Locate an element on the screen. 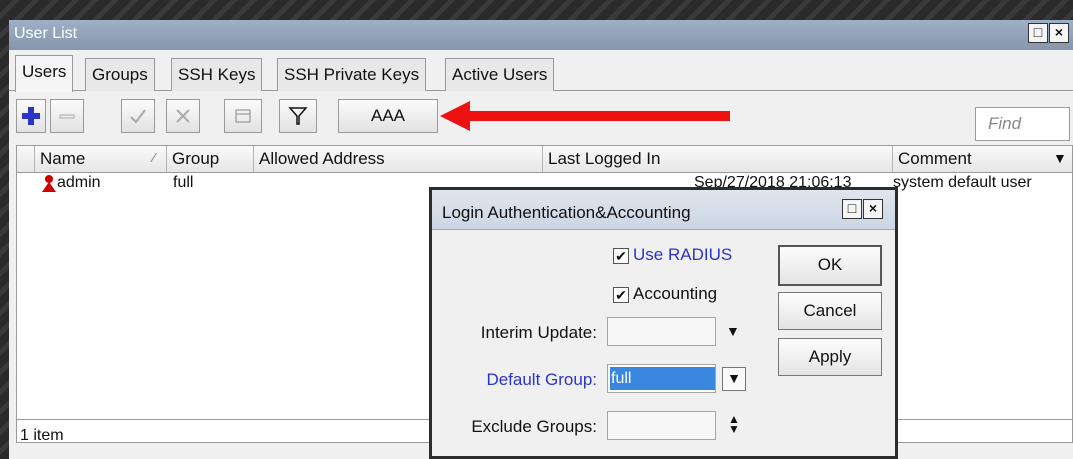  dialog-titlebar: Login Authentication&Accounting □ × is located at coordinates (663, 210).